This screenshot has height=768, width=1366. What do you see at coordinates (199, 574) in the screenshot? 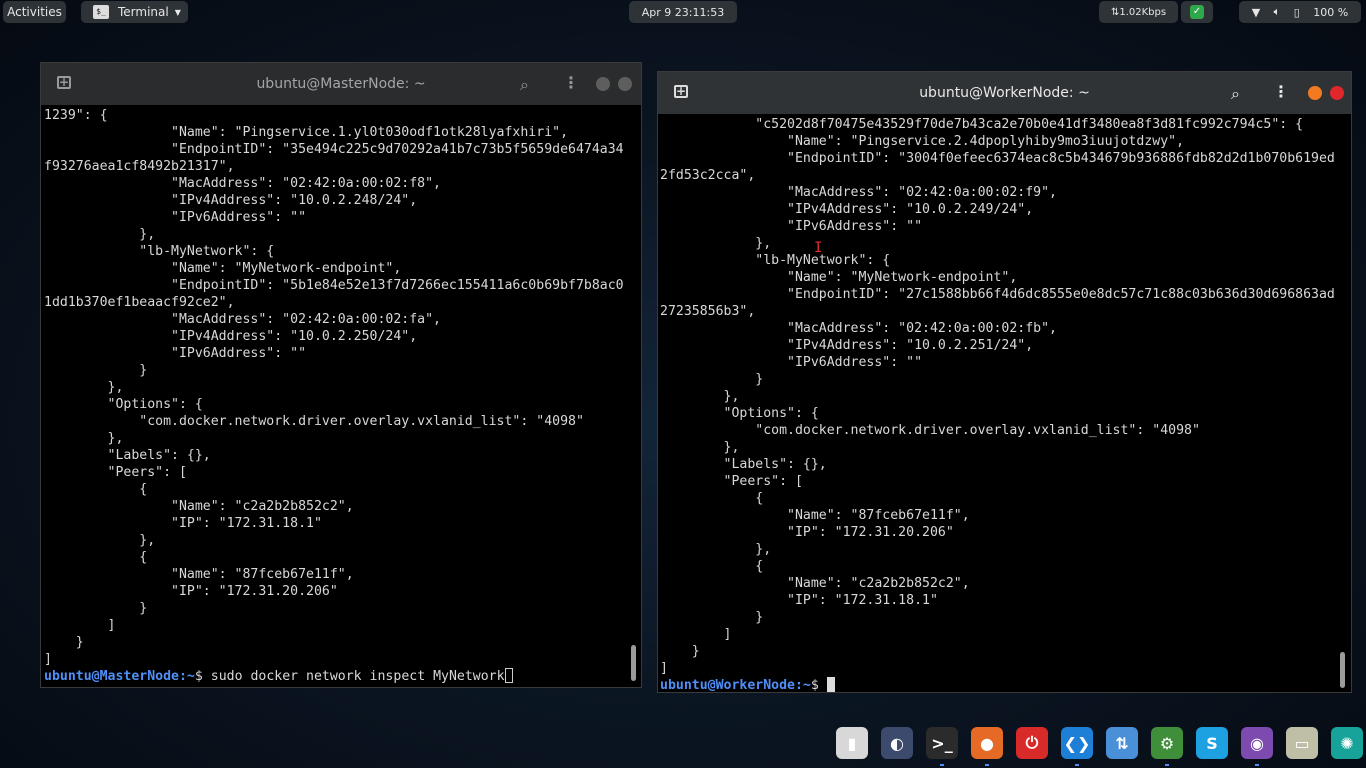
I see `output-line: "Name": "87fceb67e11f",` at bounding box center [199, 574].